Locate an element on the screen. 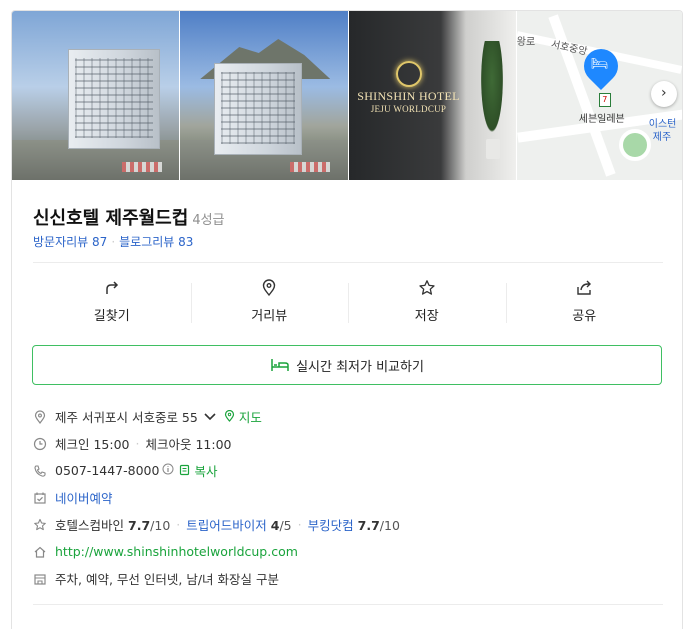  info-icon is located at coordinates (168, 470).